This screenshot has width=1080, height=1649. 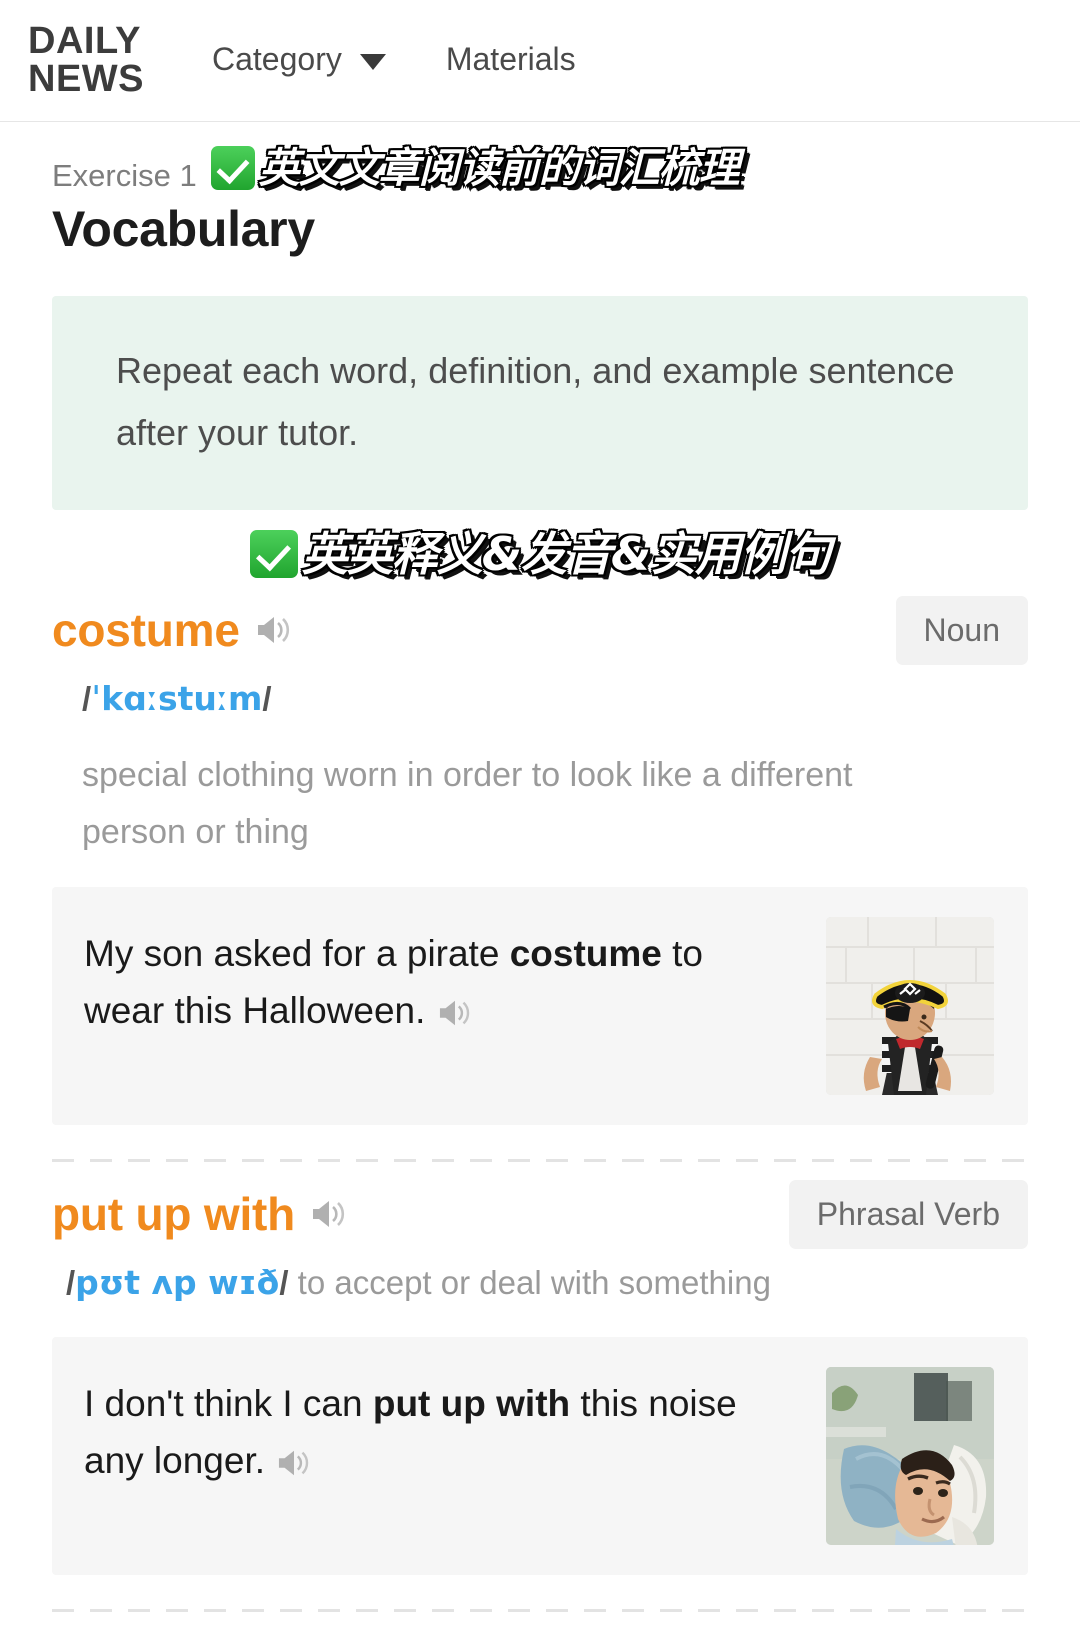 What do you see at coordinates (174, 1214) in the screenshot?
I see `vocab-word: put up with` at bounding box center [174, 1214].